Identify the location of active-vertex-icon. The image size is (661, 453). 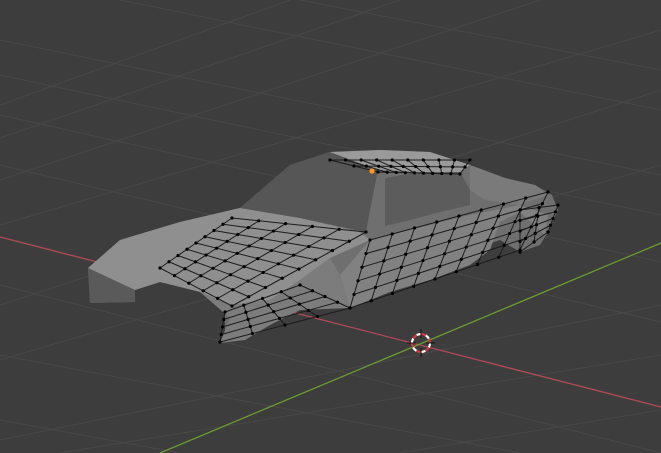
(372, 171).